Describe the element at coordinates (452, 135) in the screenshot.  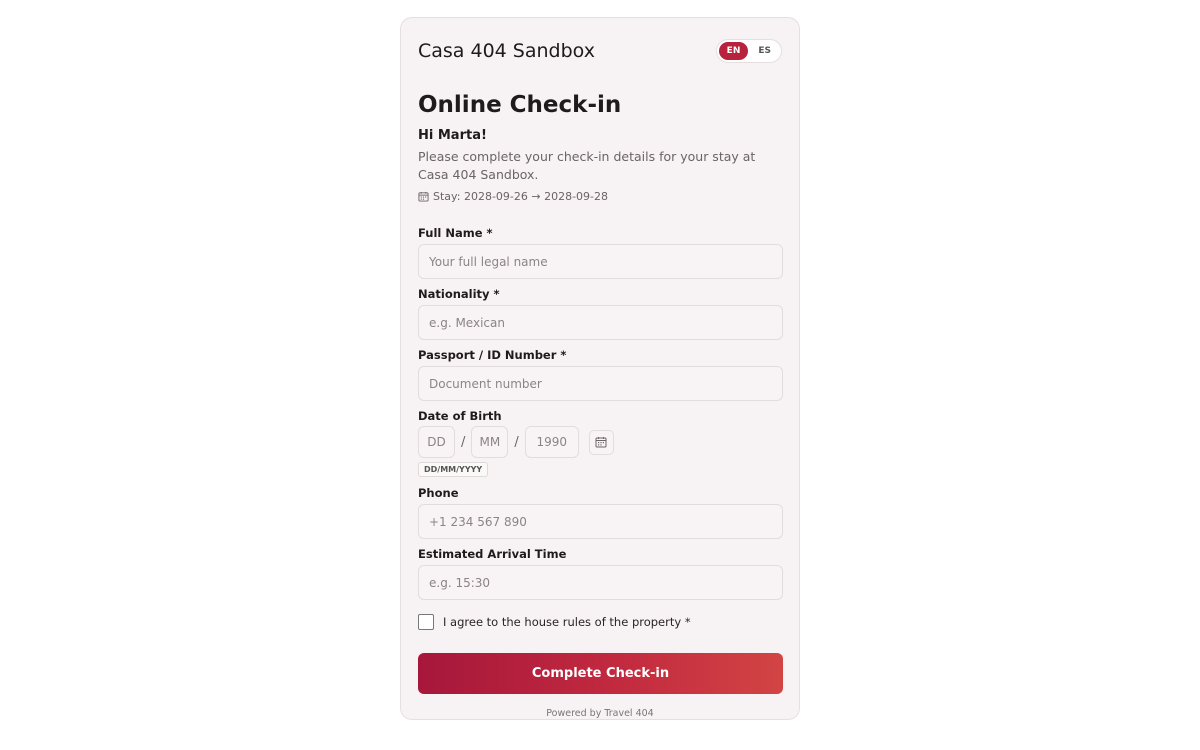
I see `greeting: Hi Marta!` at that location.